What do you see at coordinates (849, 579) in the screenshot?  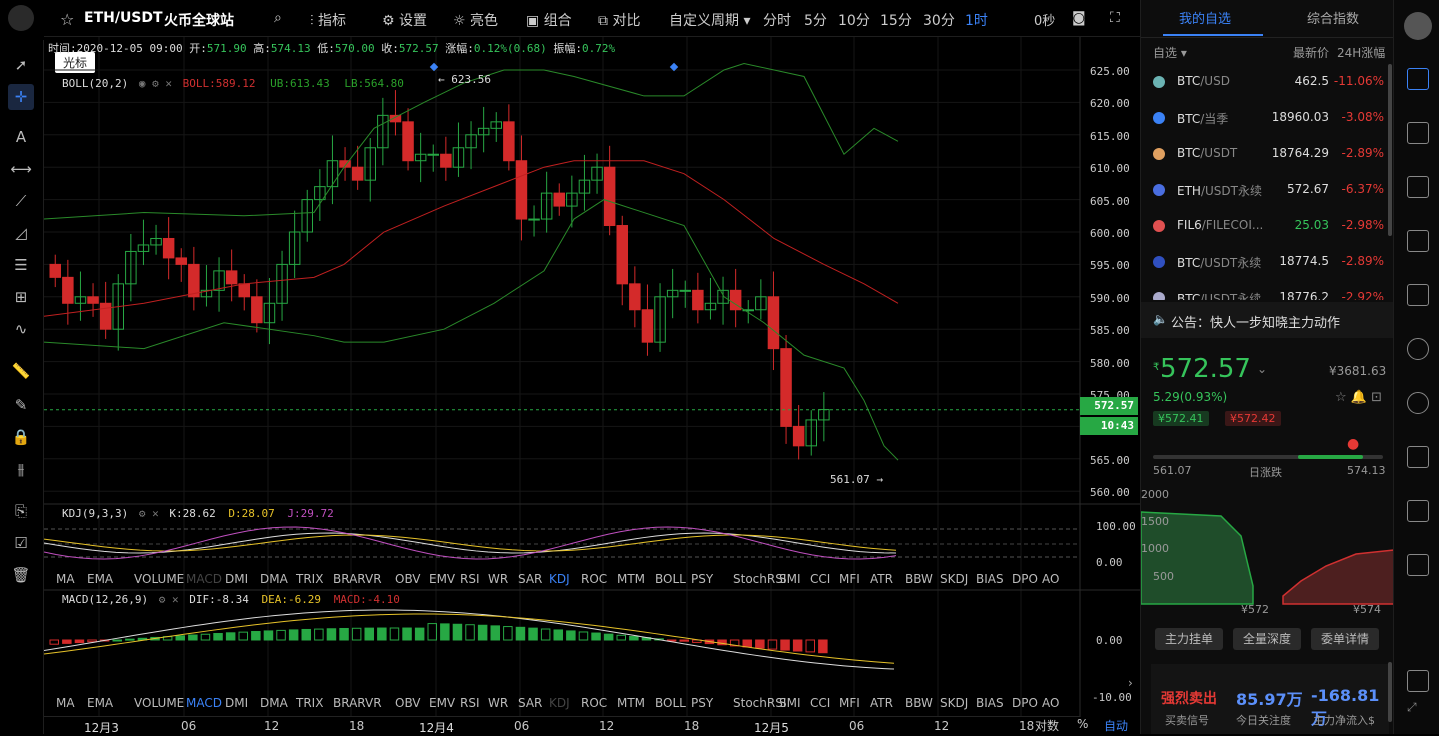 I see `indicator-tab: MFI` at bounding box center [849, 579].